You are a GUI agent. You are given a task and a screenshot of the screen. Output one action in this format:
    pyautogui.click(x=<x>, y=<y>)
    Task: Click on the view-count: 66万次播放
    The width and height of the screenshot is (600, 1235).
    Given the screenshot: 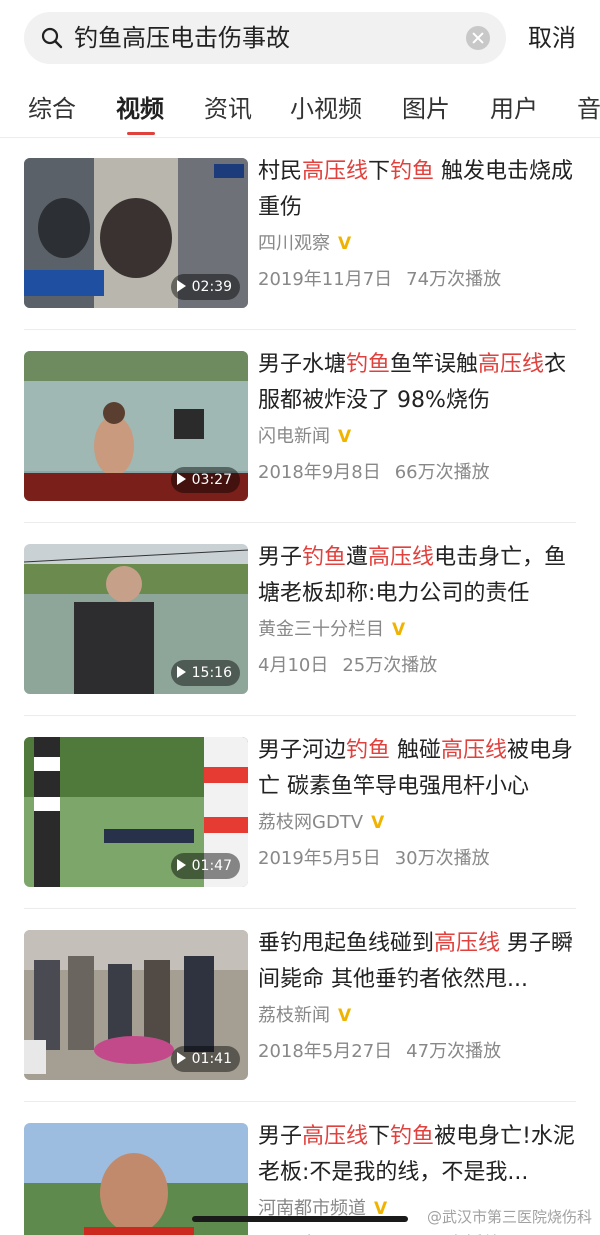 What is the action you would take?
    pyautogui.click(x=442, y=472)
    